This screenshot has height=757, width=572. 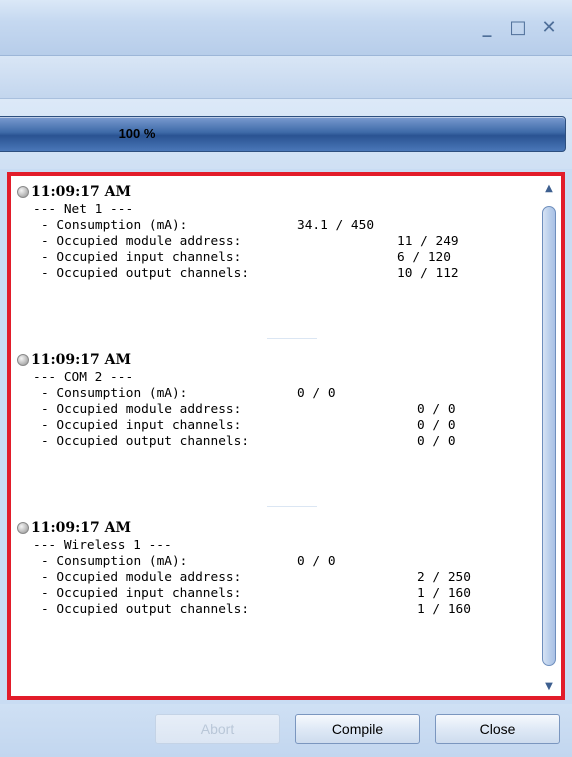 I want to click on maximize-icon: □, so click(x=518, y=28).